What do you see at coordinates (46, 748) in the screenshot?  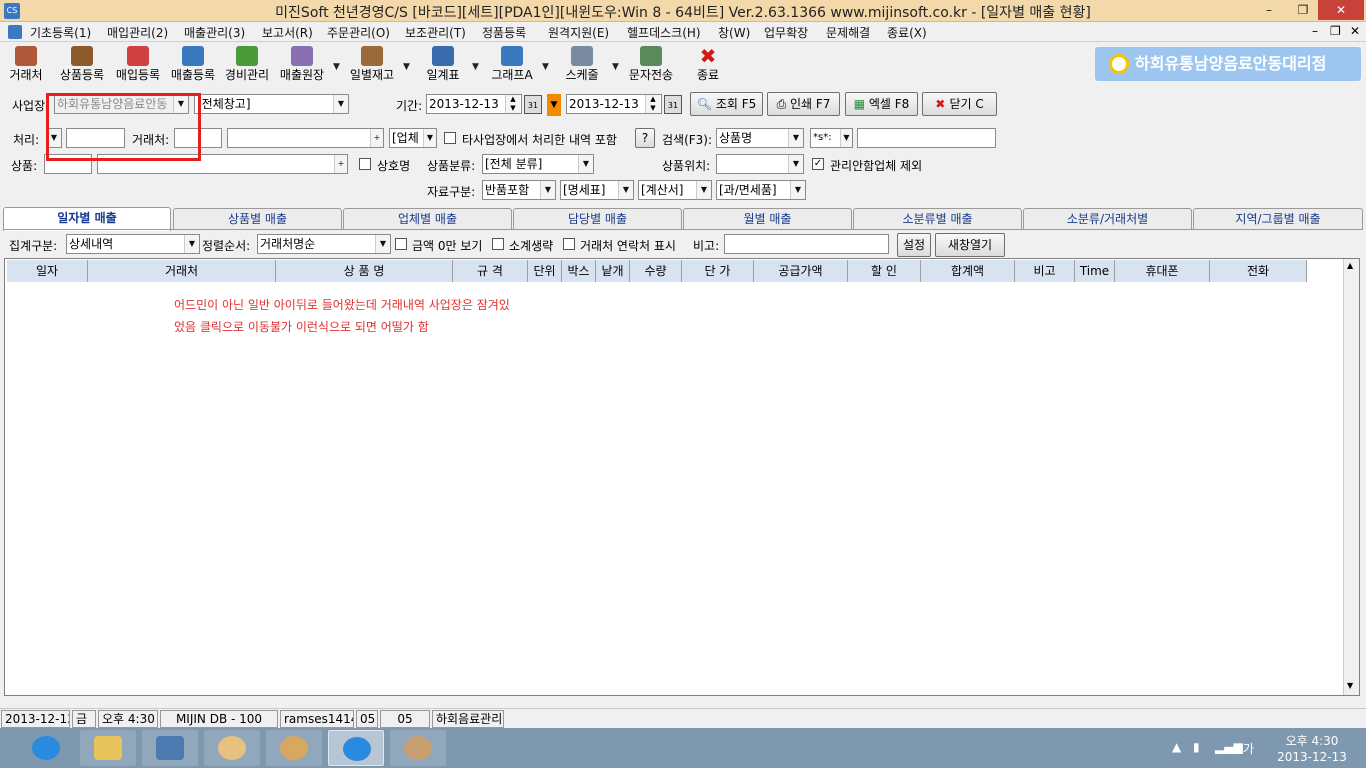 I see `ie-icon` at bounding box center [46, 748].